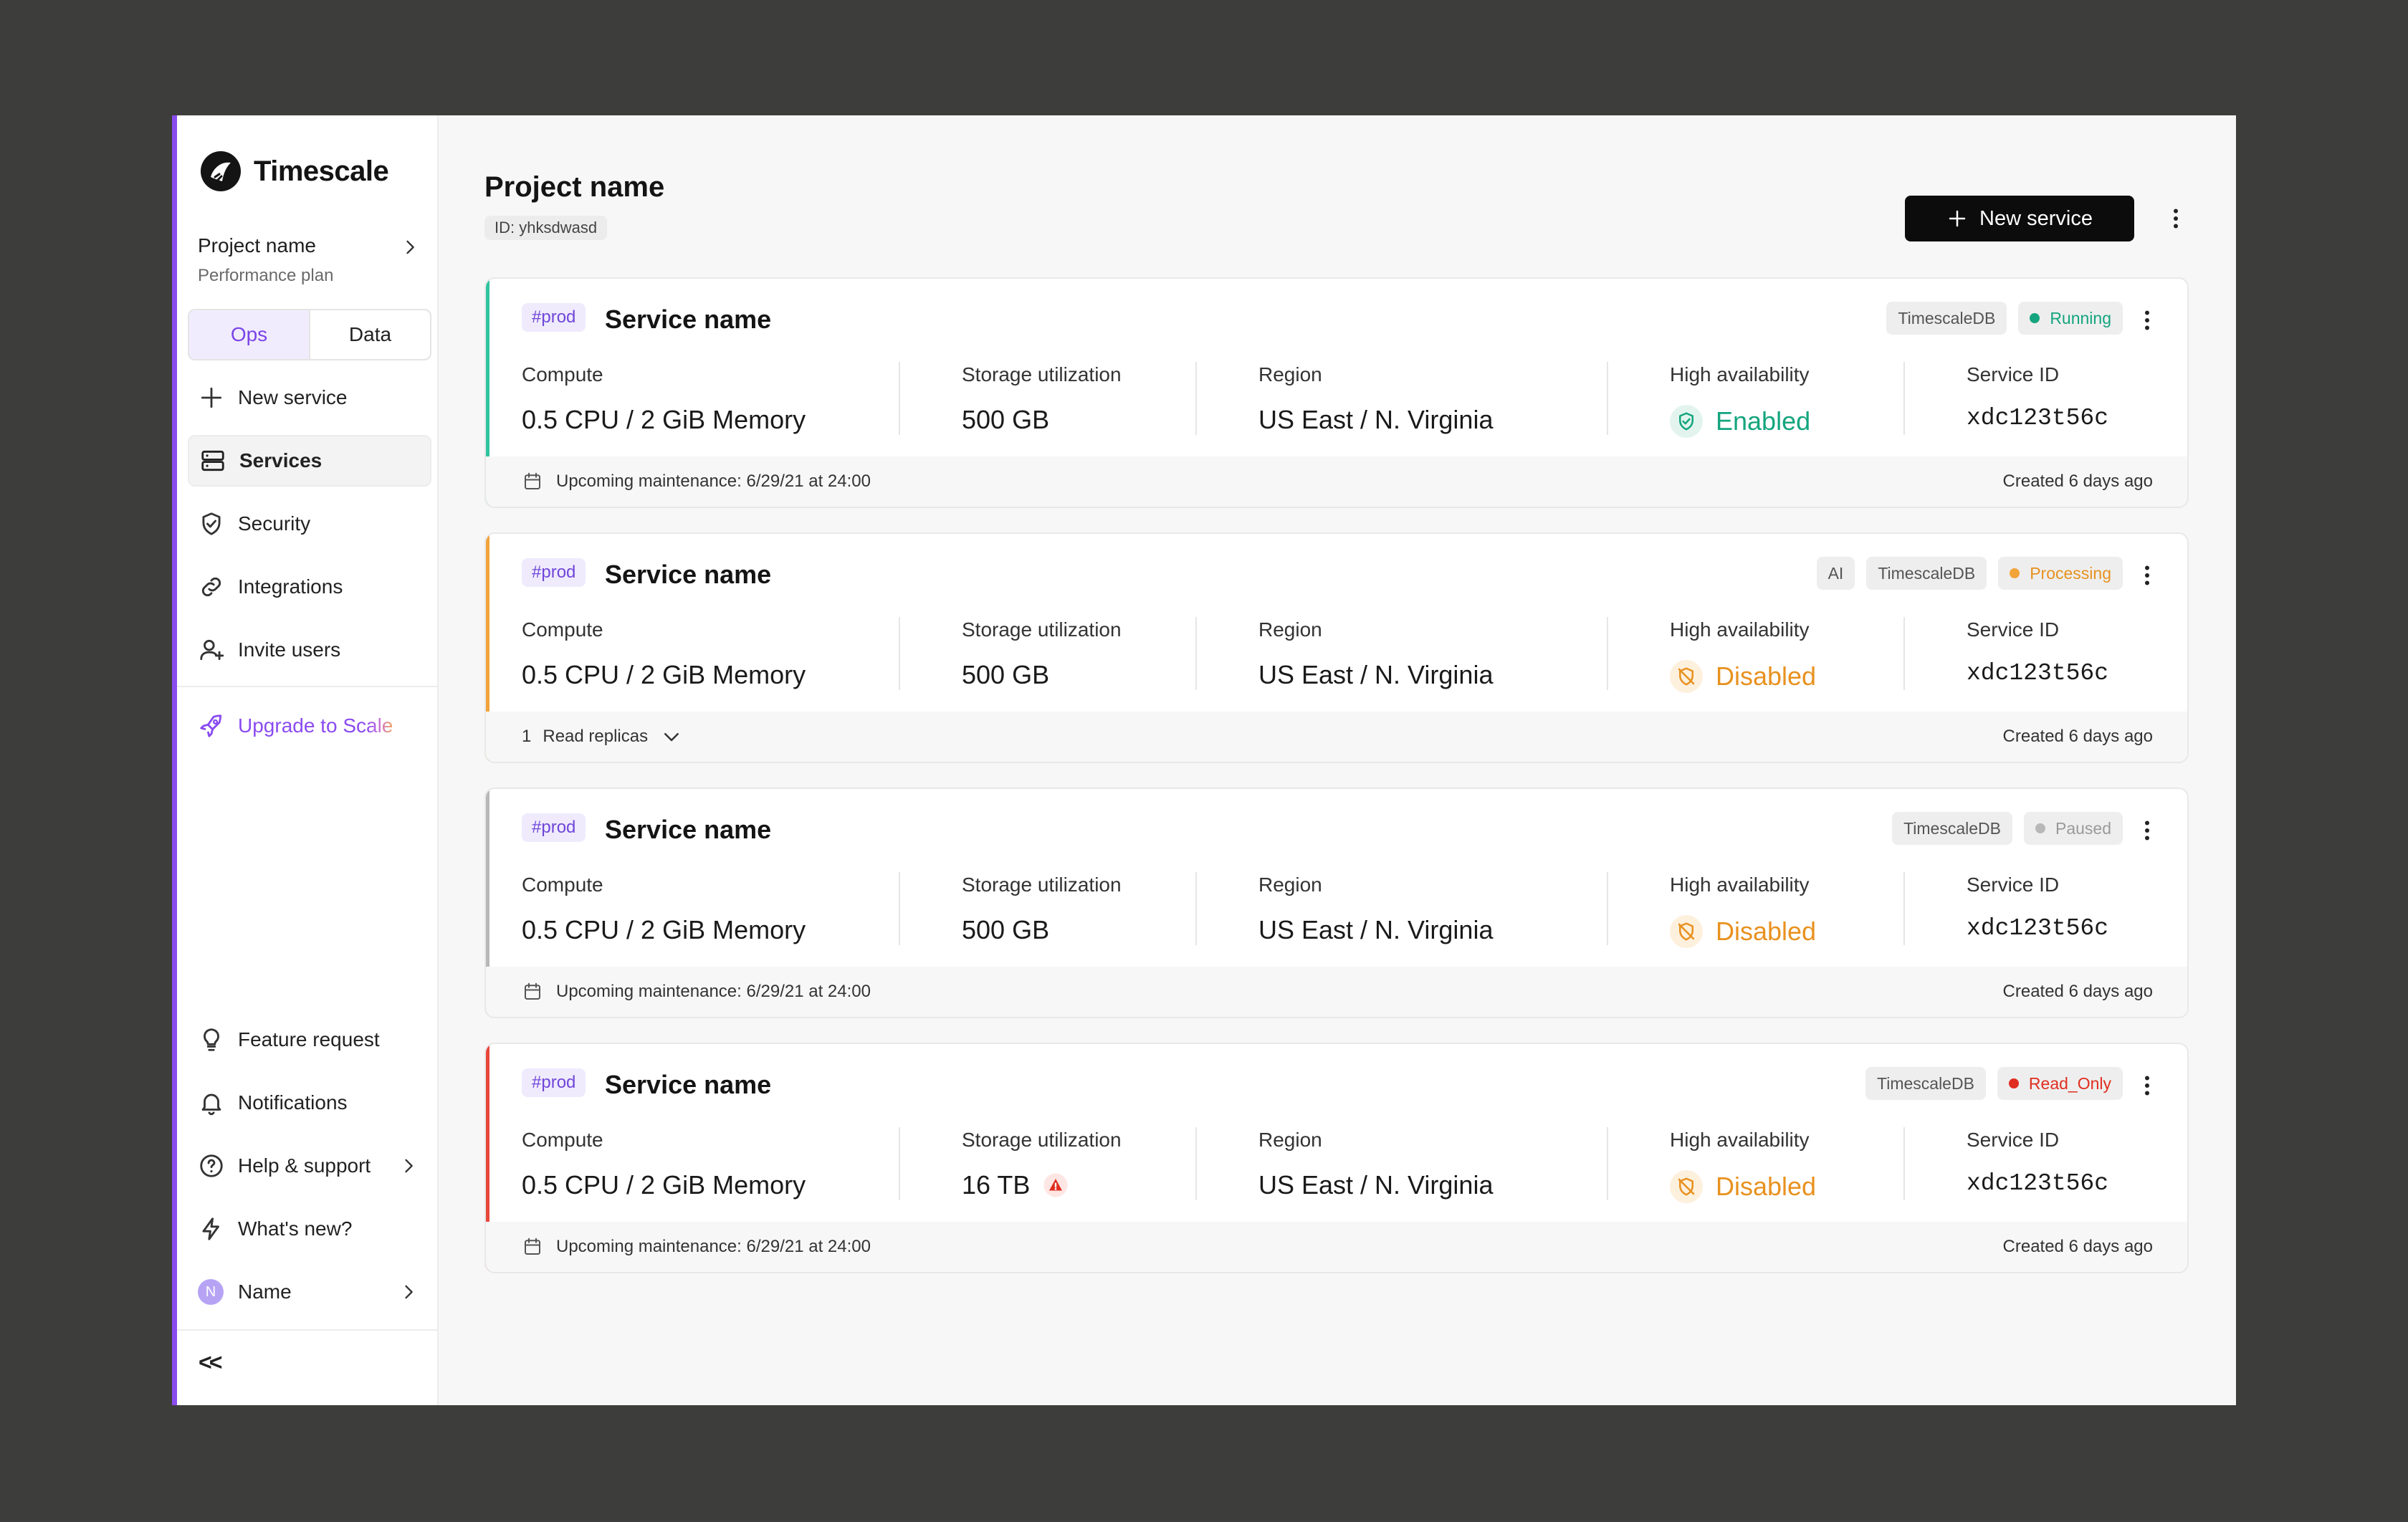  Describe the element at coordinates (304, 1166) in the screenshot. I see `sidebar-item-label: Help & support` at that location.